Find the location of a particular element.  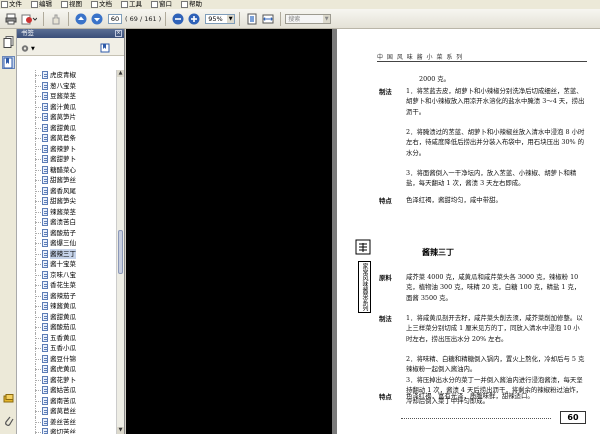

next-page-button is located at coordinates (97, 19).